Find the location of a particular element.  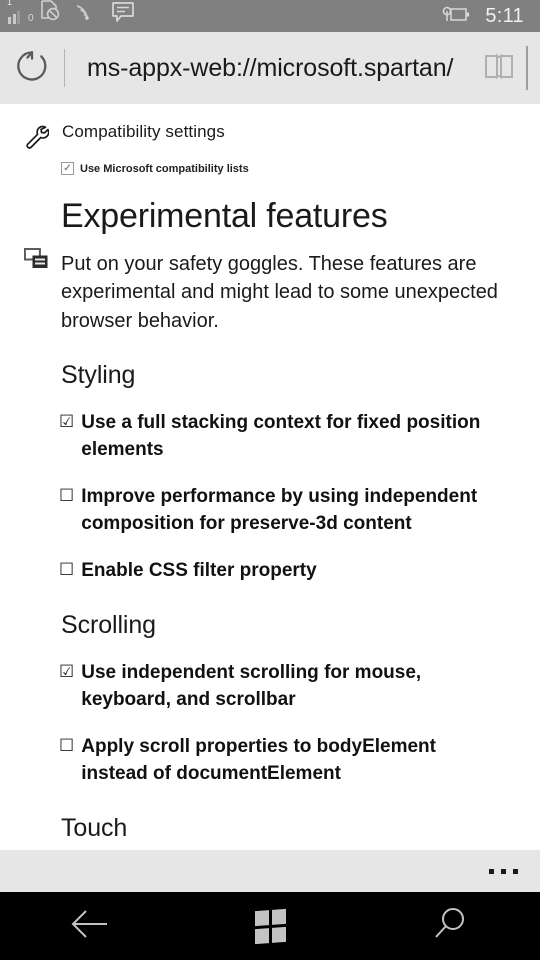

reading-view-button is located at coordinates (499, 68).